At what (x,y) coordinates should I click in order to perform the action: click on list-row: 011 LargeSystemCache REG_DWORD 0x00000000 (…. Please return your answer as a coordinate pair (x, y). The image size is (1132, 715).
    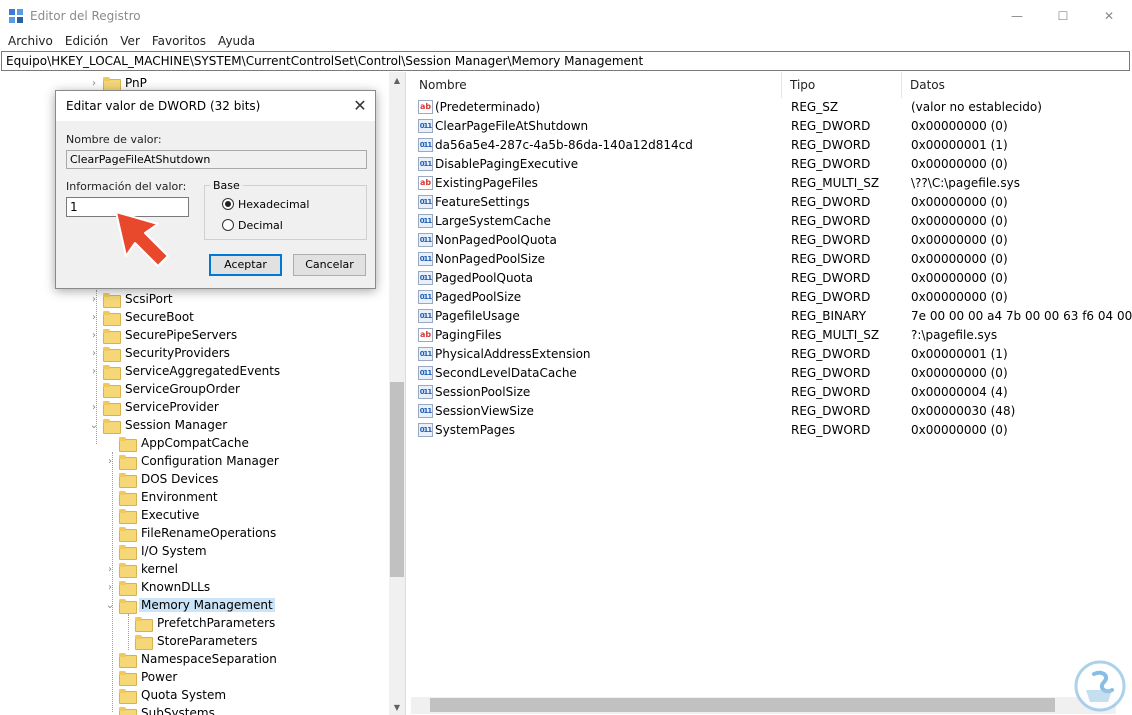
    Looking at the image, I should click on (771, 221).